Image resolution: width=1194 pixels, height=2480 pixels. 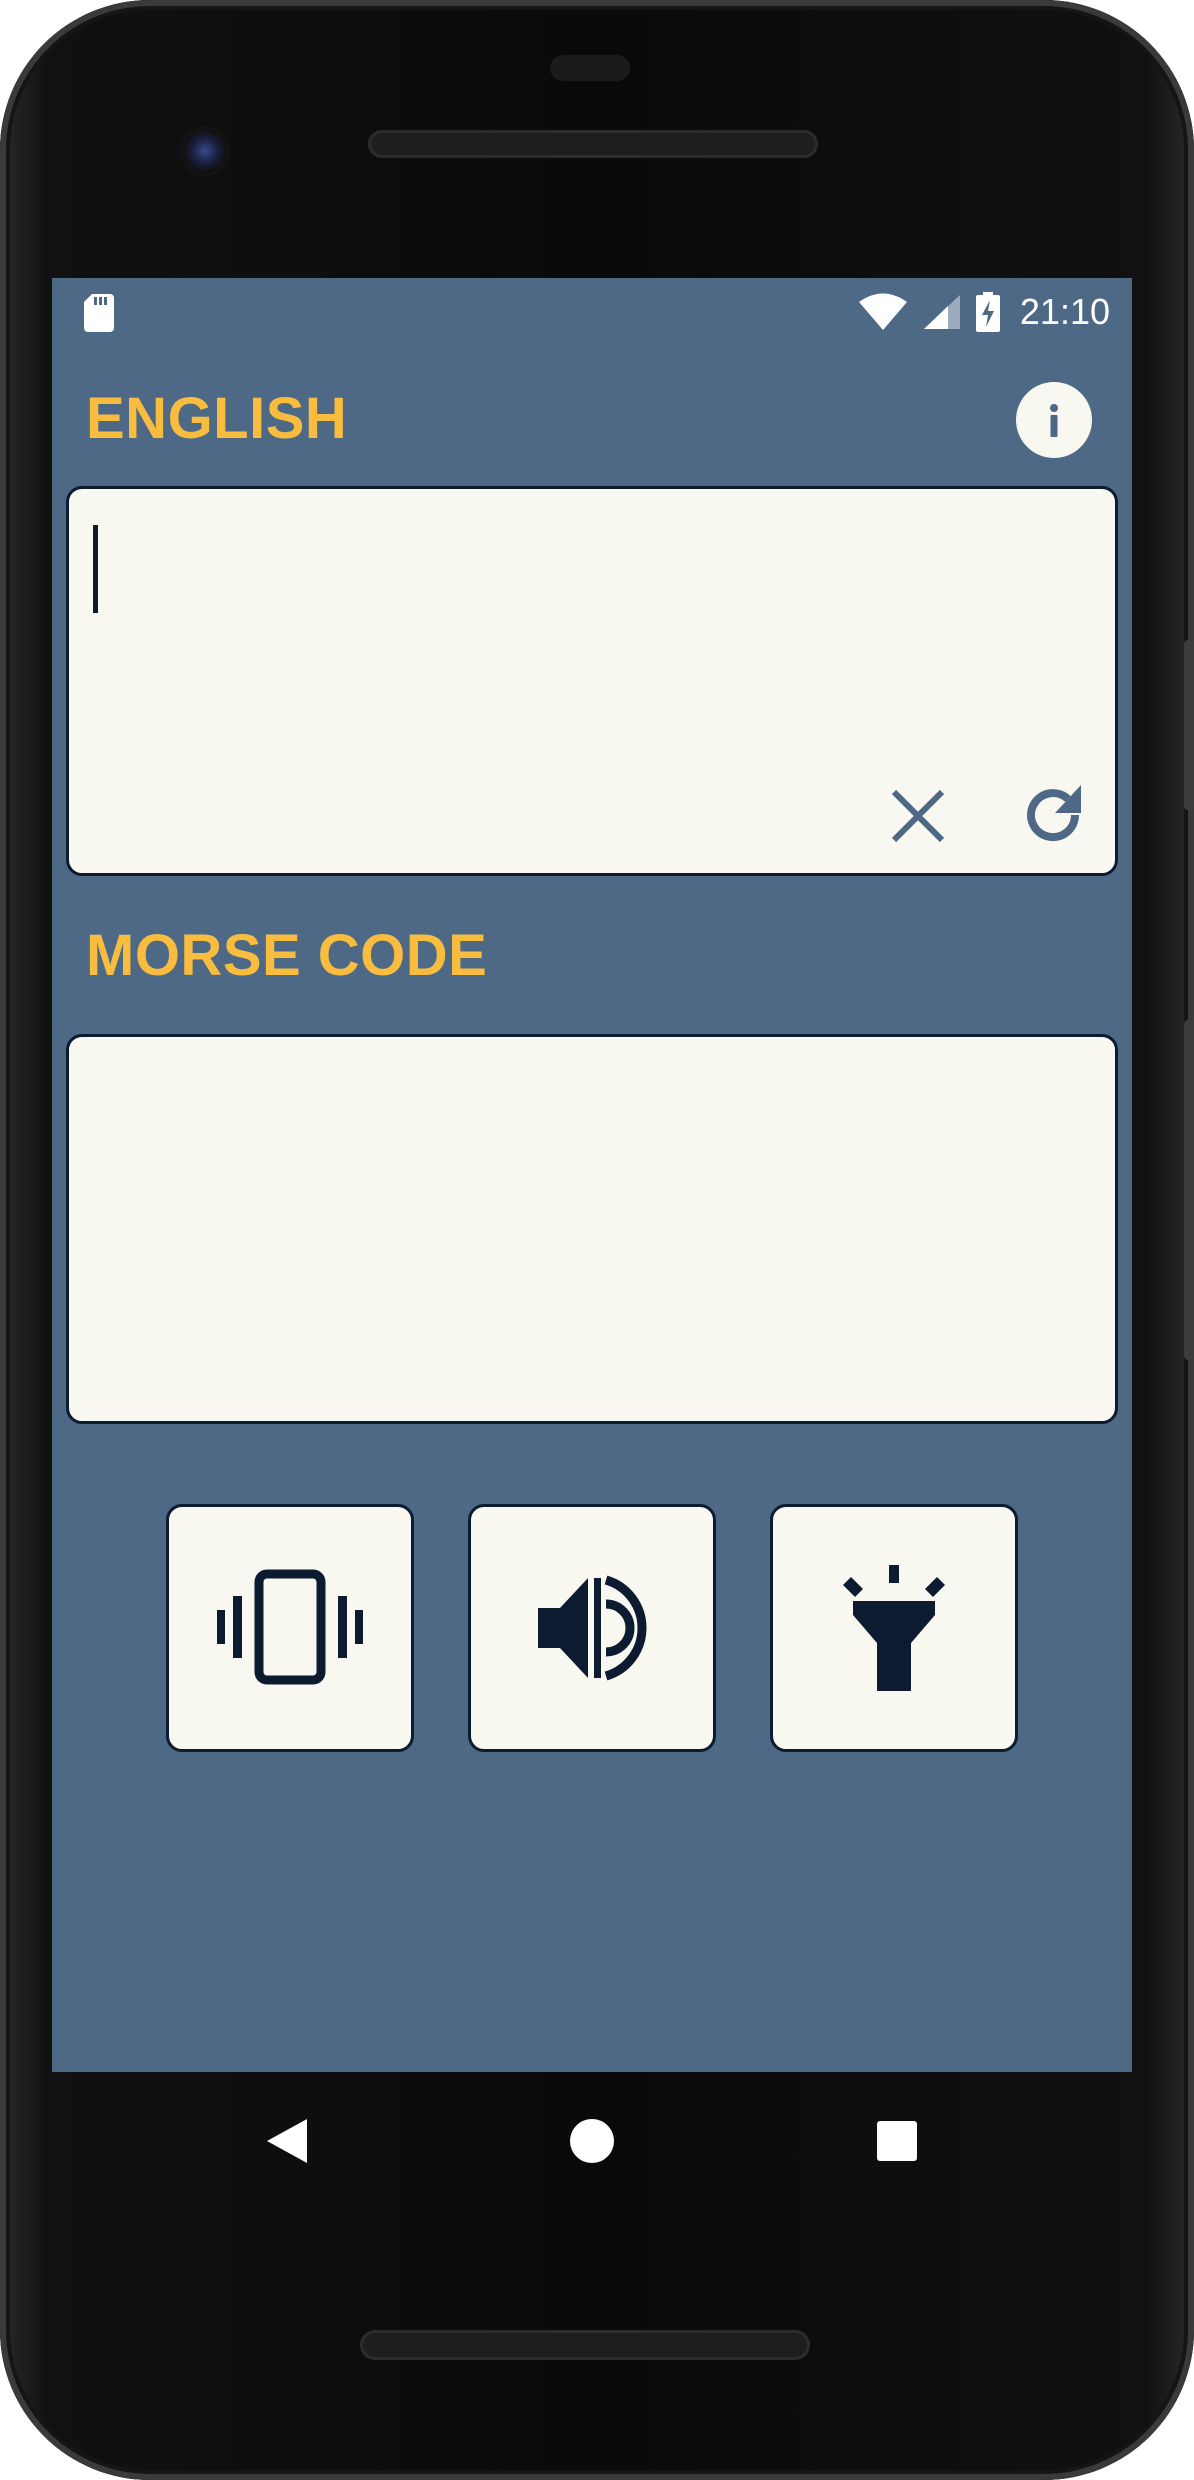 What do you see at coordinates (99, 313) in the screenshot?
I see `sd-card-icon` at bounding box center [99, 313].